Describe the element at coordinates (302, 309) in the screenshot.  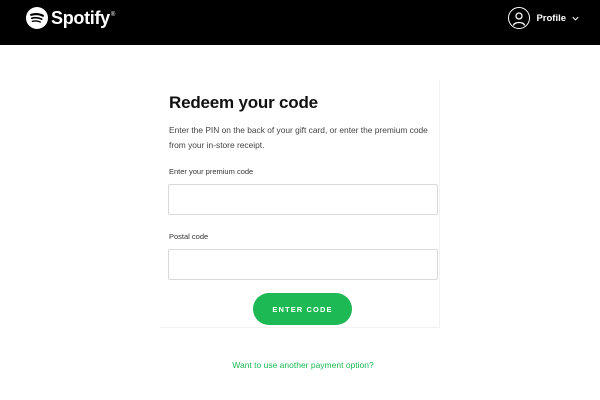
I see `enter-code-button: ENTER CODE` at that location.